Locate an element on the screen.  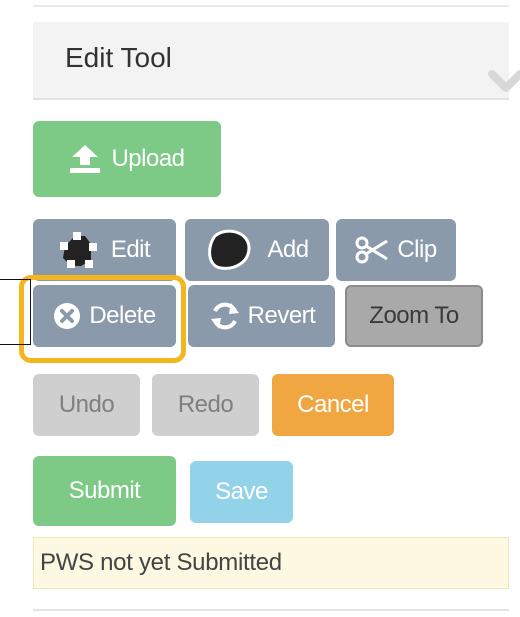
cancel-label: Cancel is located at coordinates (333, 404).